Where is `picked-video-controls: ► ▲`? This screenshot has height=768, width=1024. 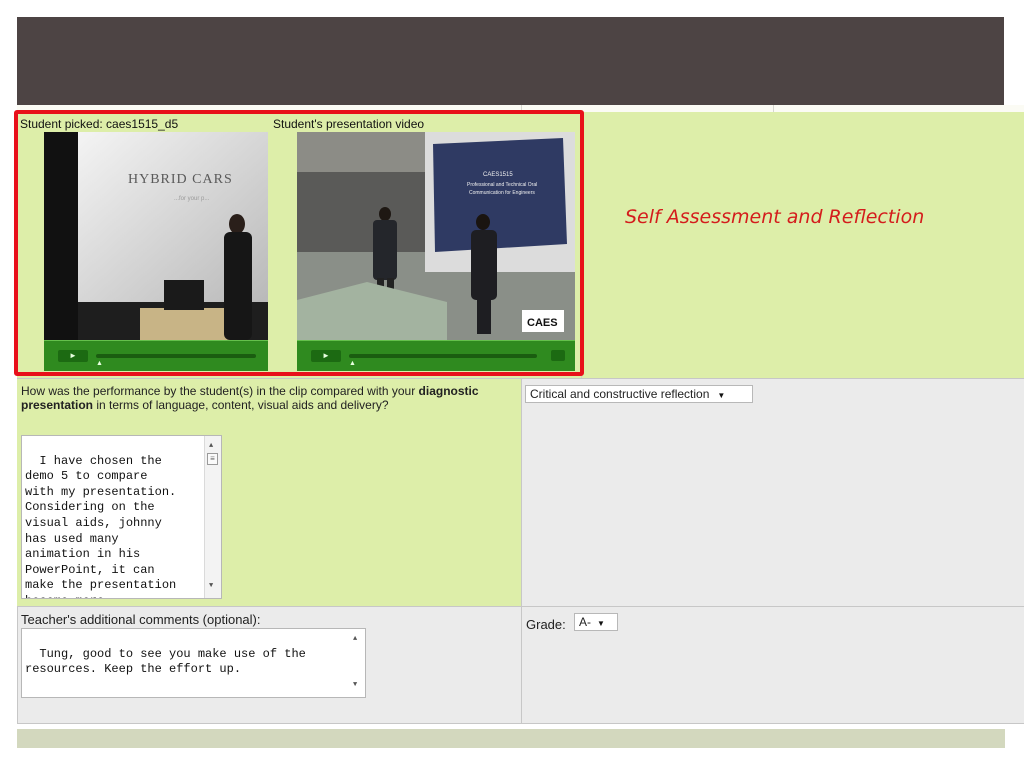 picked-video-controls: ► ▲ is located at coordinates (156, 355).